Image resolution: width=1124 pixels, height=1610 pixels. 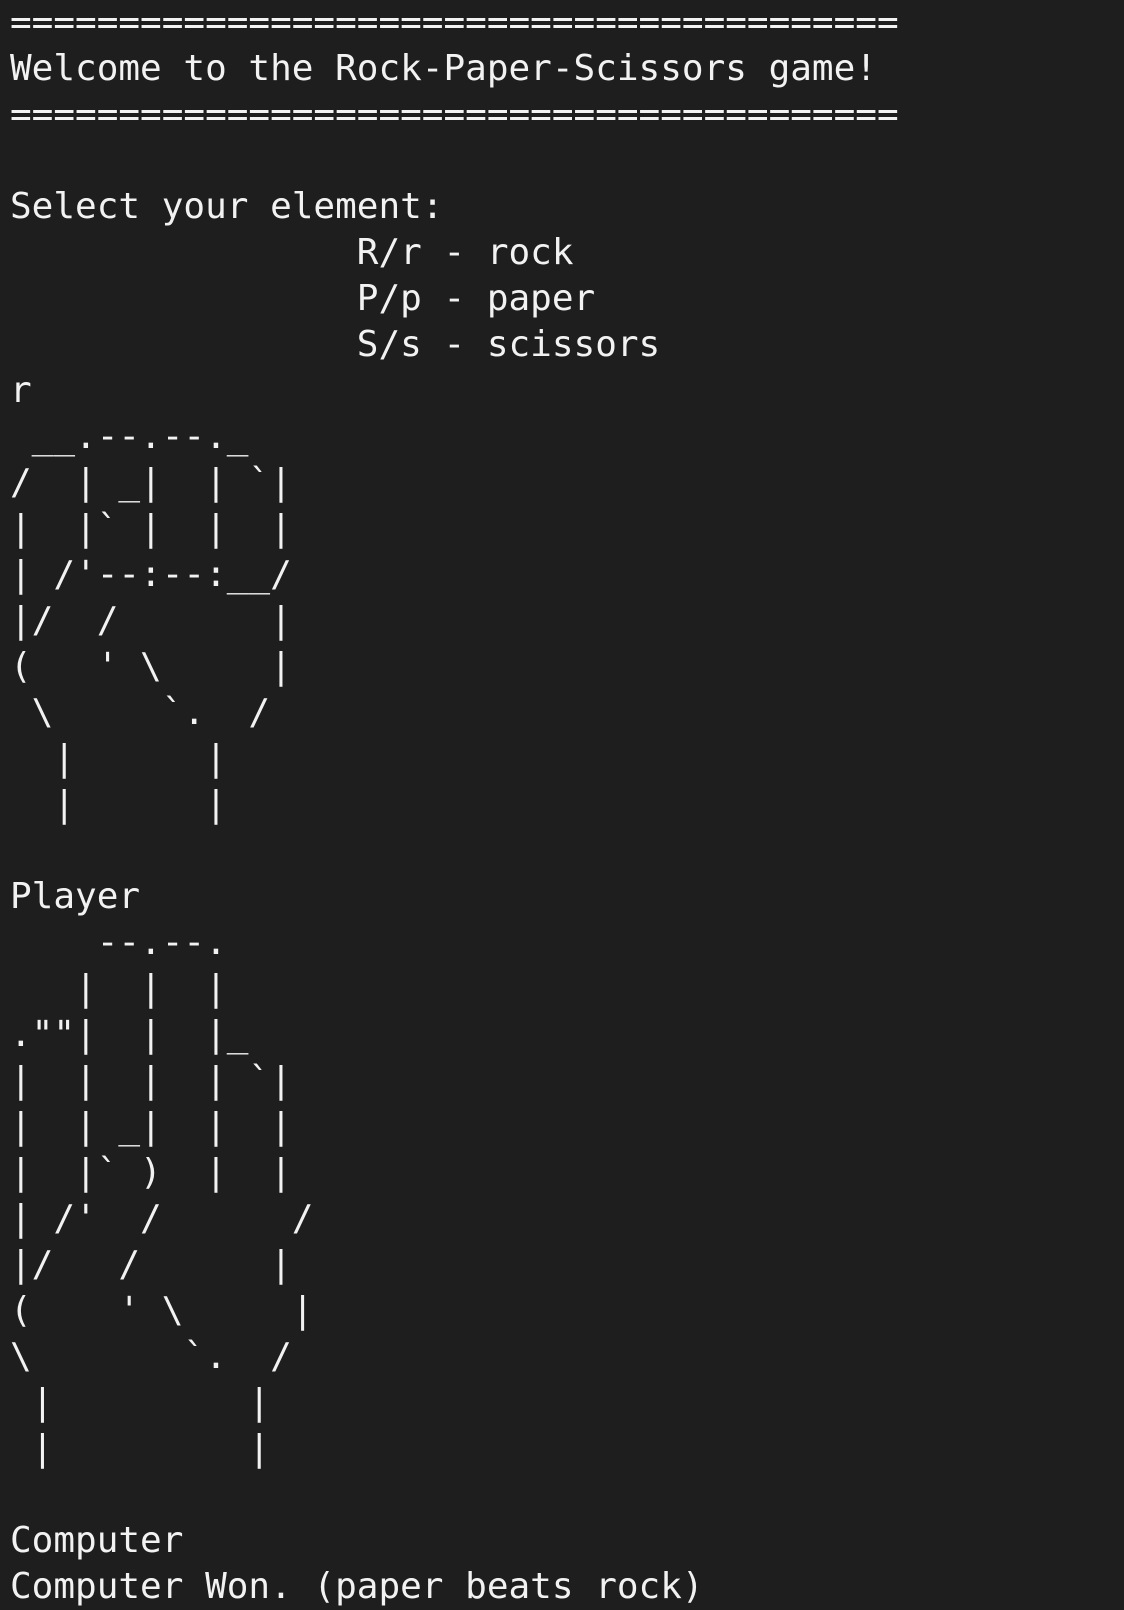 What do you see at coordinates (97, 1540) in the screenshot?
I see `computer-label: Computer` at bounding box center [97, 1540].